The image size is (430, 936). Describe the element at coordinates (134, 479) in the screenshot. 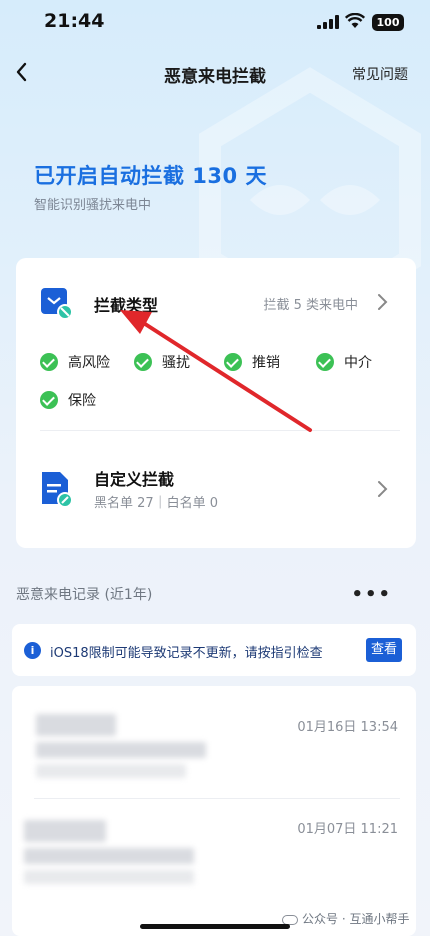

I see `custom-block-title: 自定义拦截` at that location.